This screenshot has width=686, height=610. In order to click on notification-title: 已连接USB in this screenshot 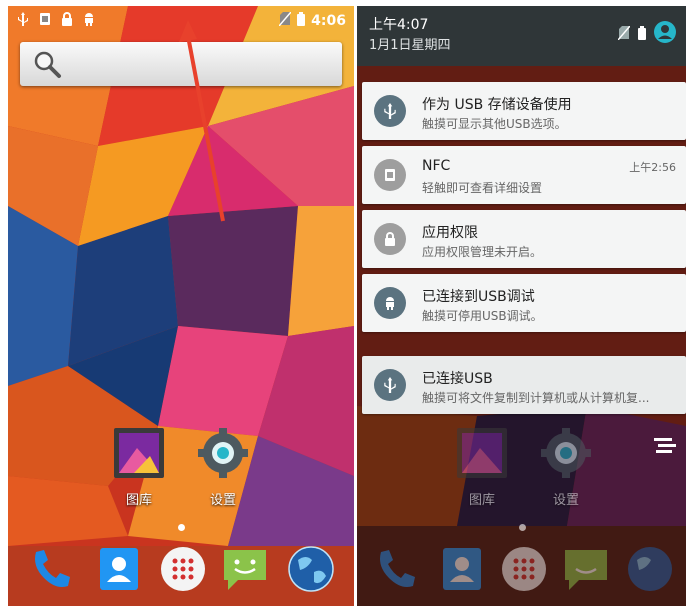, I will do `click(457, 379)`.